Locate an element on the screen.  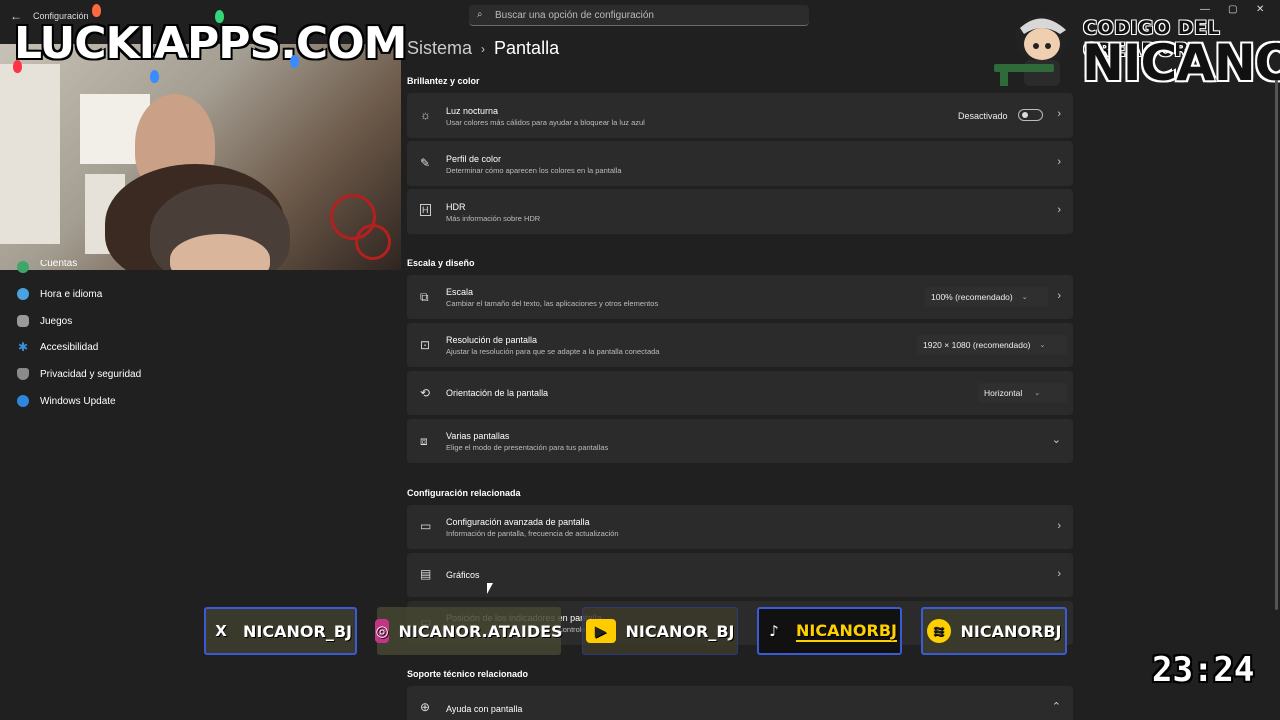
nav-label: Privacidad y seguridad is located at coordinates (91, 374).